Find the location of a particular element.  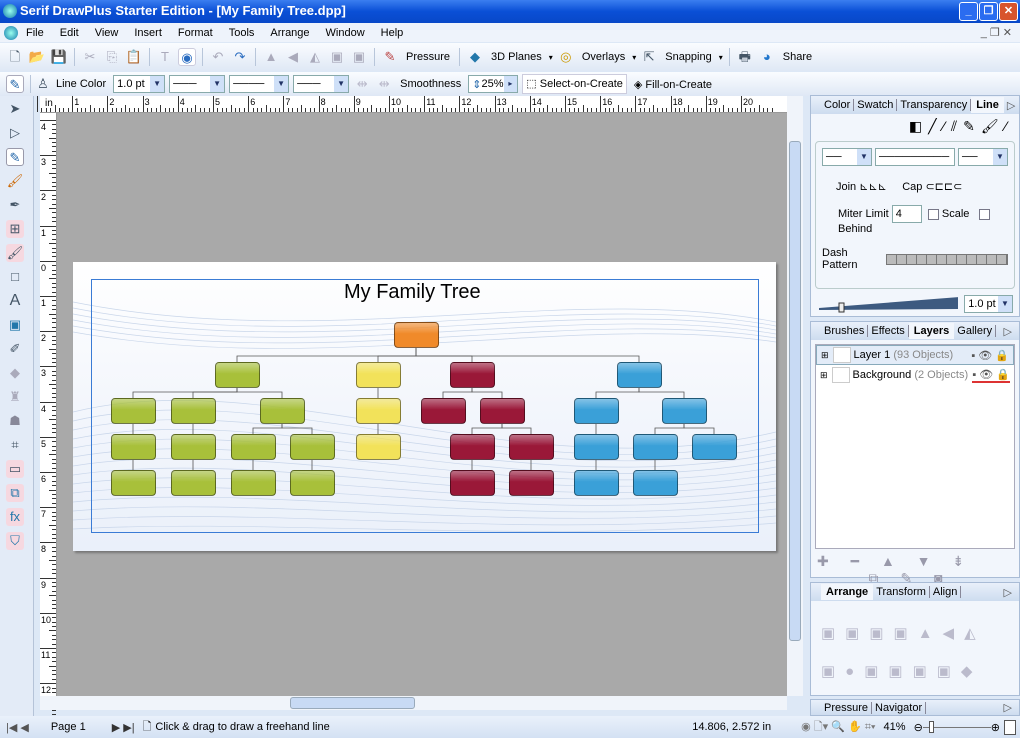

layer-row: ⊞ Background (2 Objects) ▪ 👁 🔒 is located at coordinates (915, 375).